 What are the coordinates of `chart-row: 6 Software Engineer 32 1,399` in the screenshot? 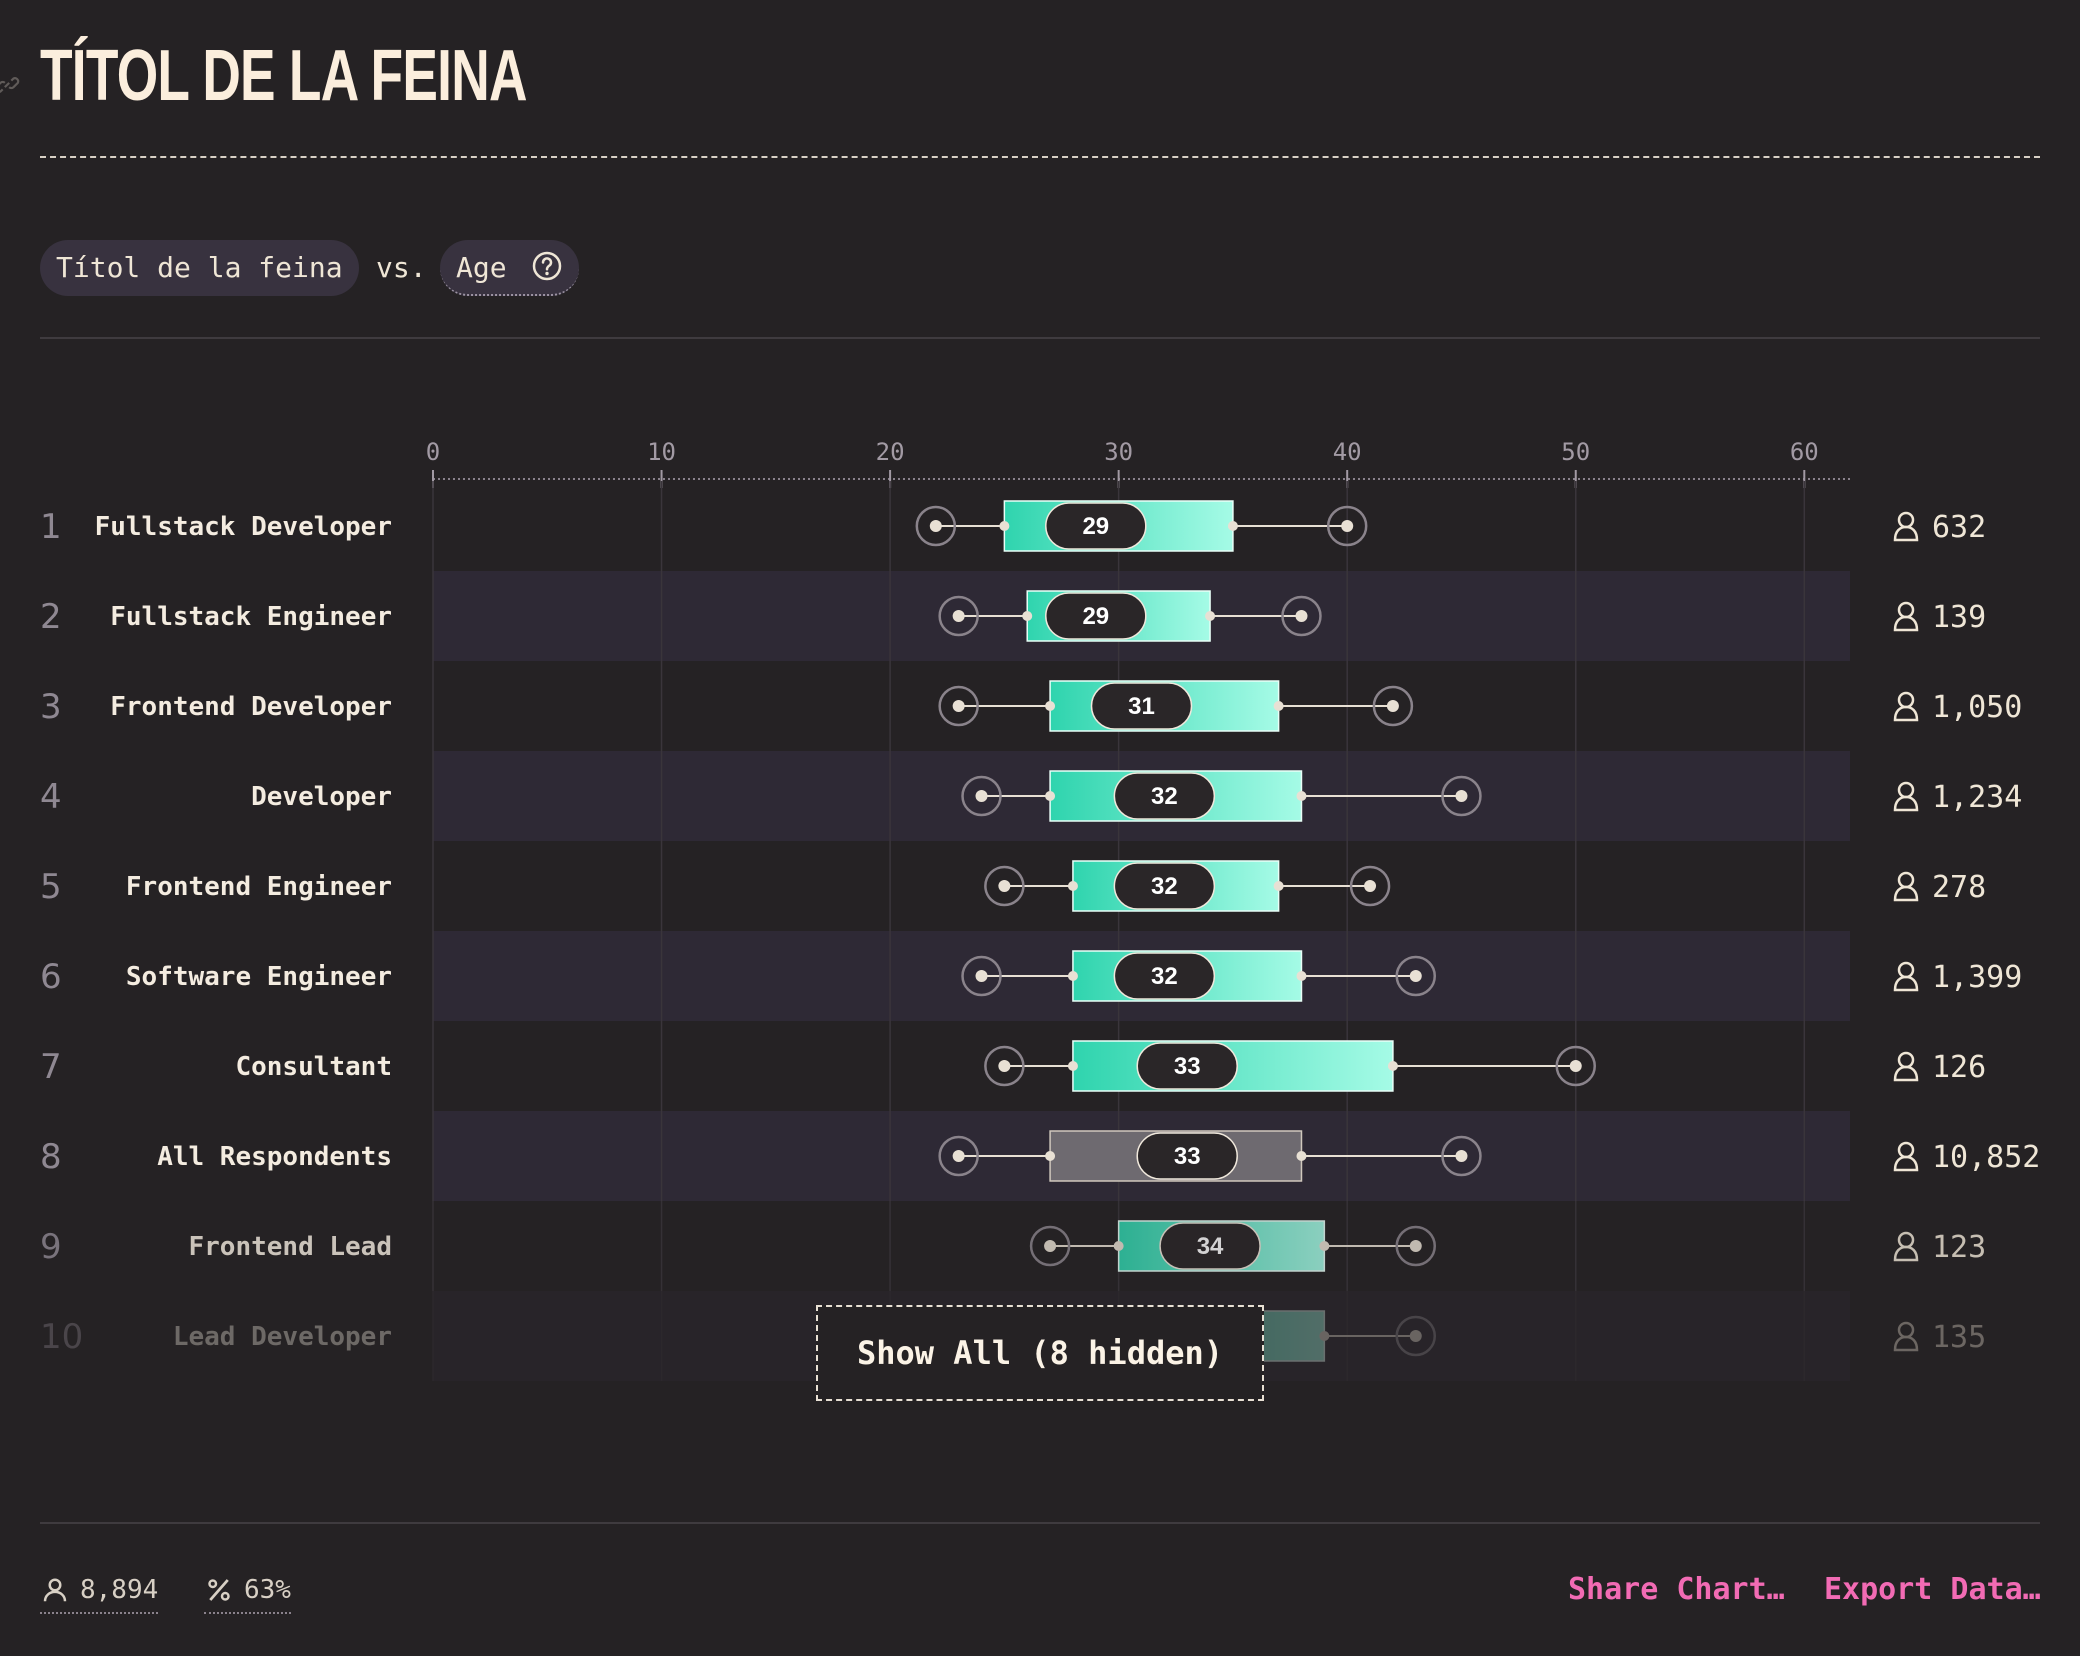 It's located at (1031, 976).